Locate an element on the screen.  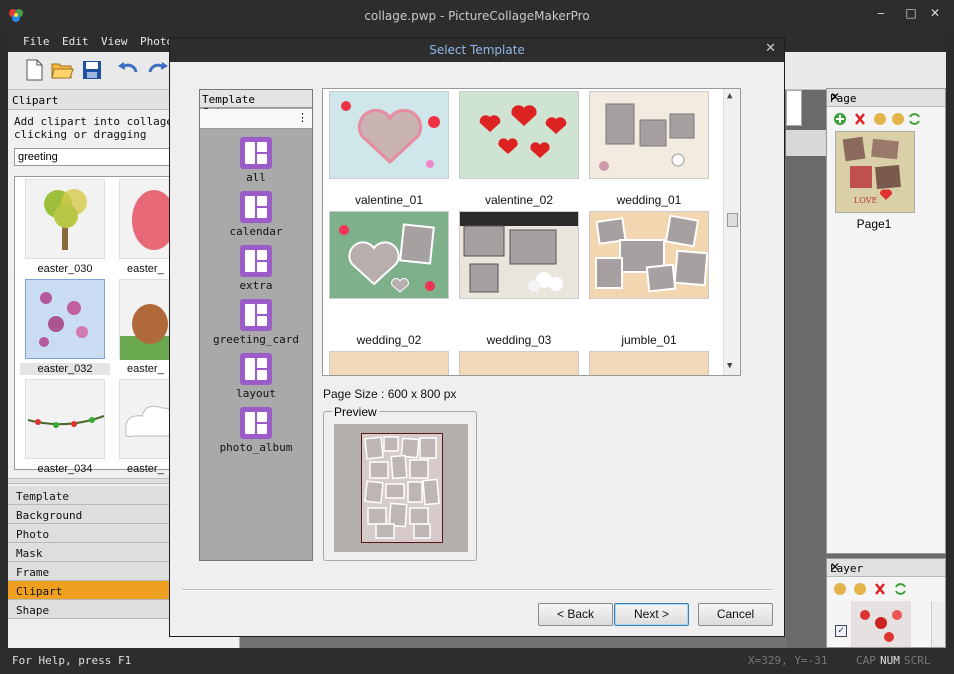
layer-visibility-checkbox: ✓ is located at coordinates (841, 631).